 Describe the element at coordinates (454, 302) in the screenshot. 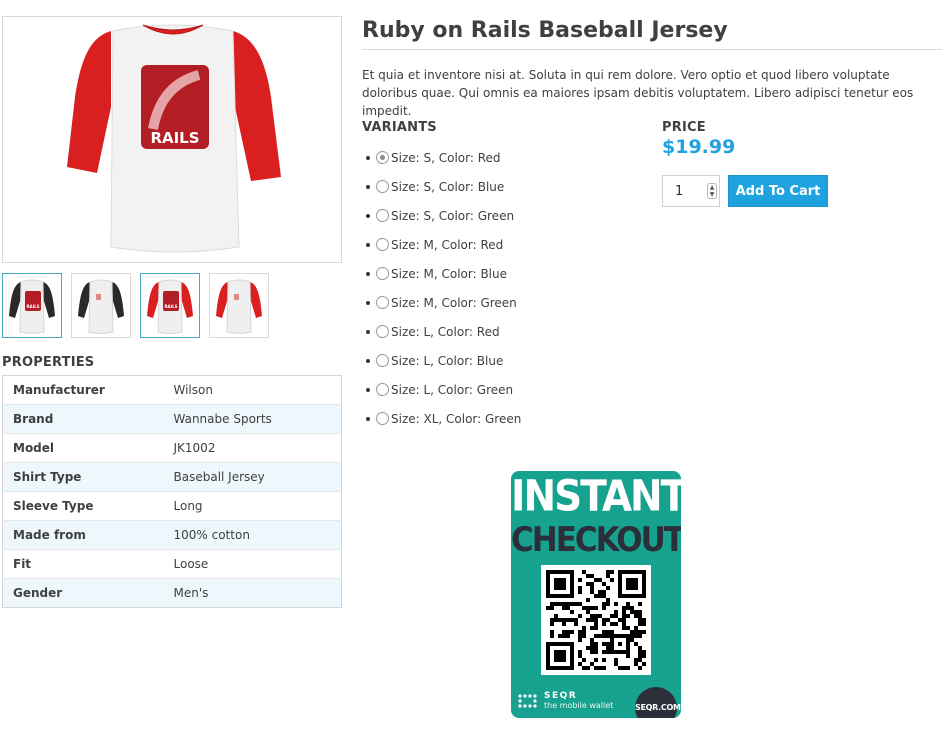

I see `variant-label: Size: M, Color: Green` at that location.